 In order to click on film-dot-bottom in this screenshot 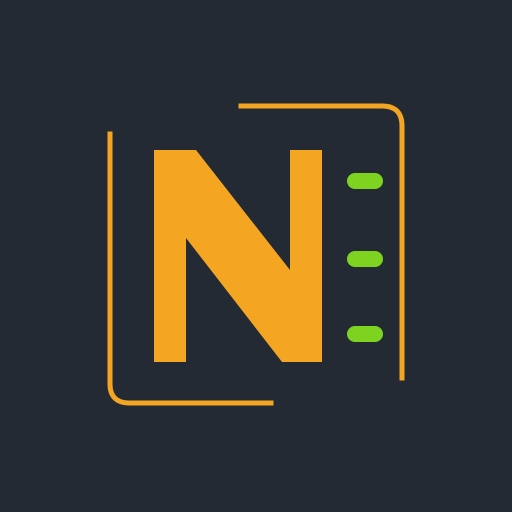, I will do `click(365, 334)`.